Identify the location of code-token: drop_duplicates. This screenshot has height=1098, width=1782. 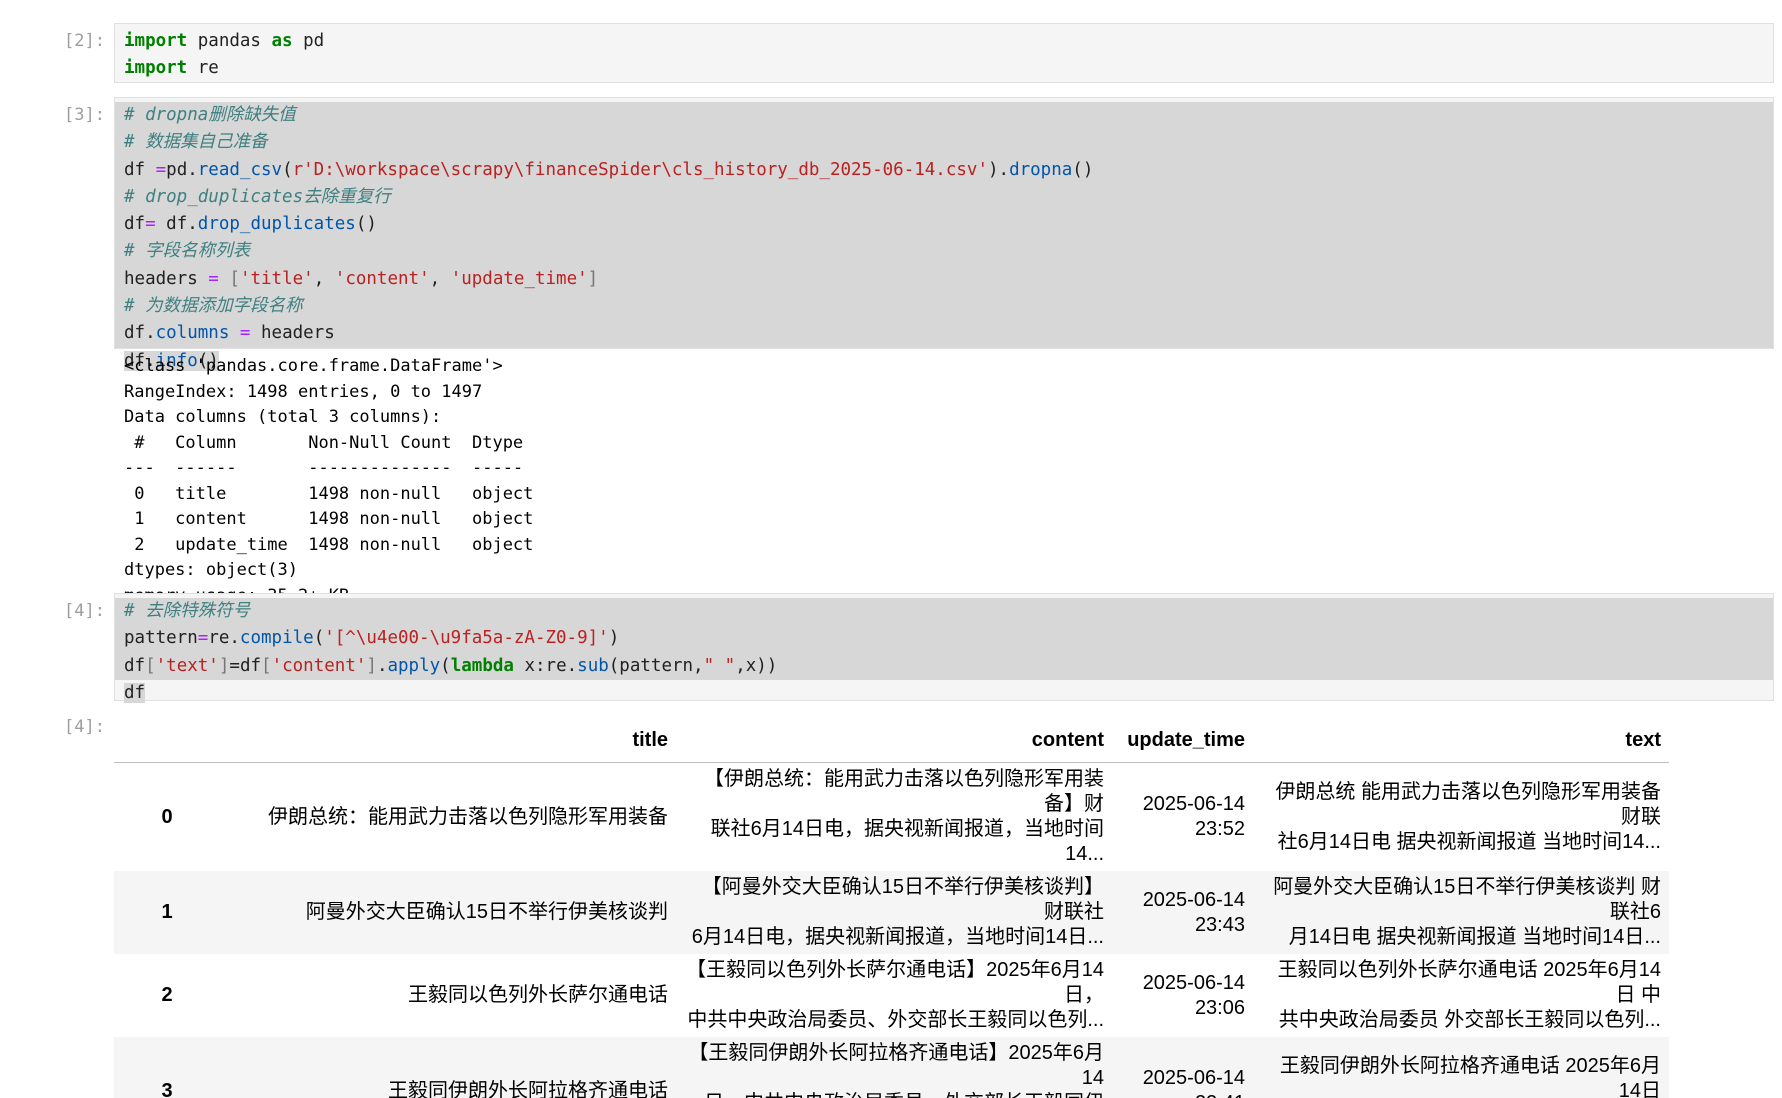
(276, 224).